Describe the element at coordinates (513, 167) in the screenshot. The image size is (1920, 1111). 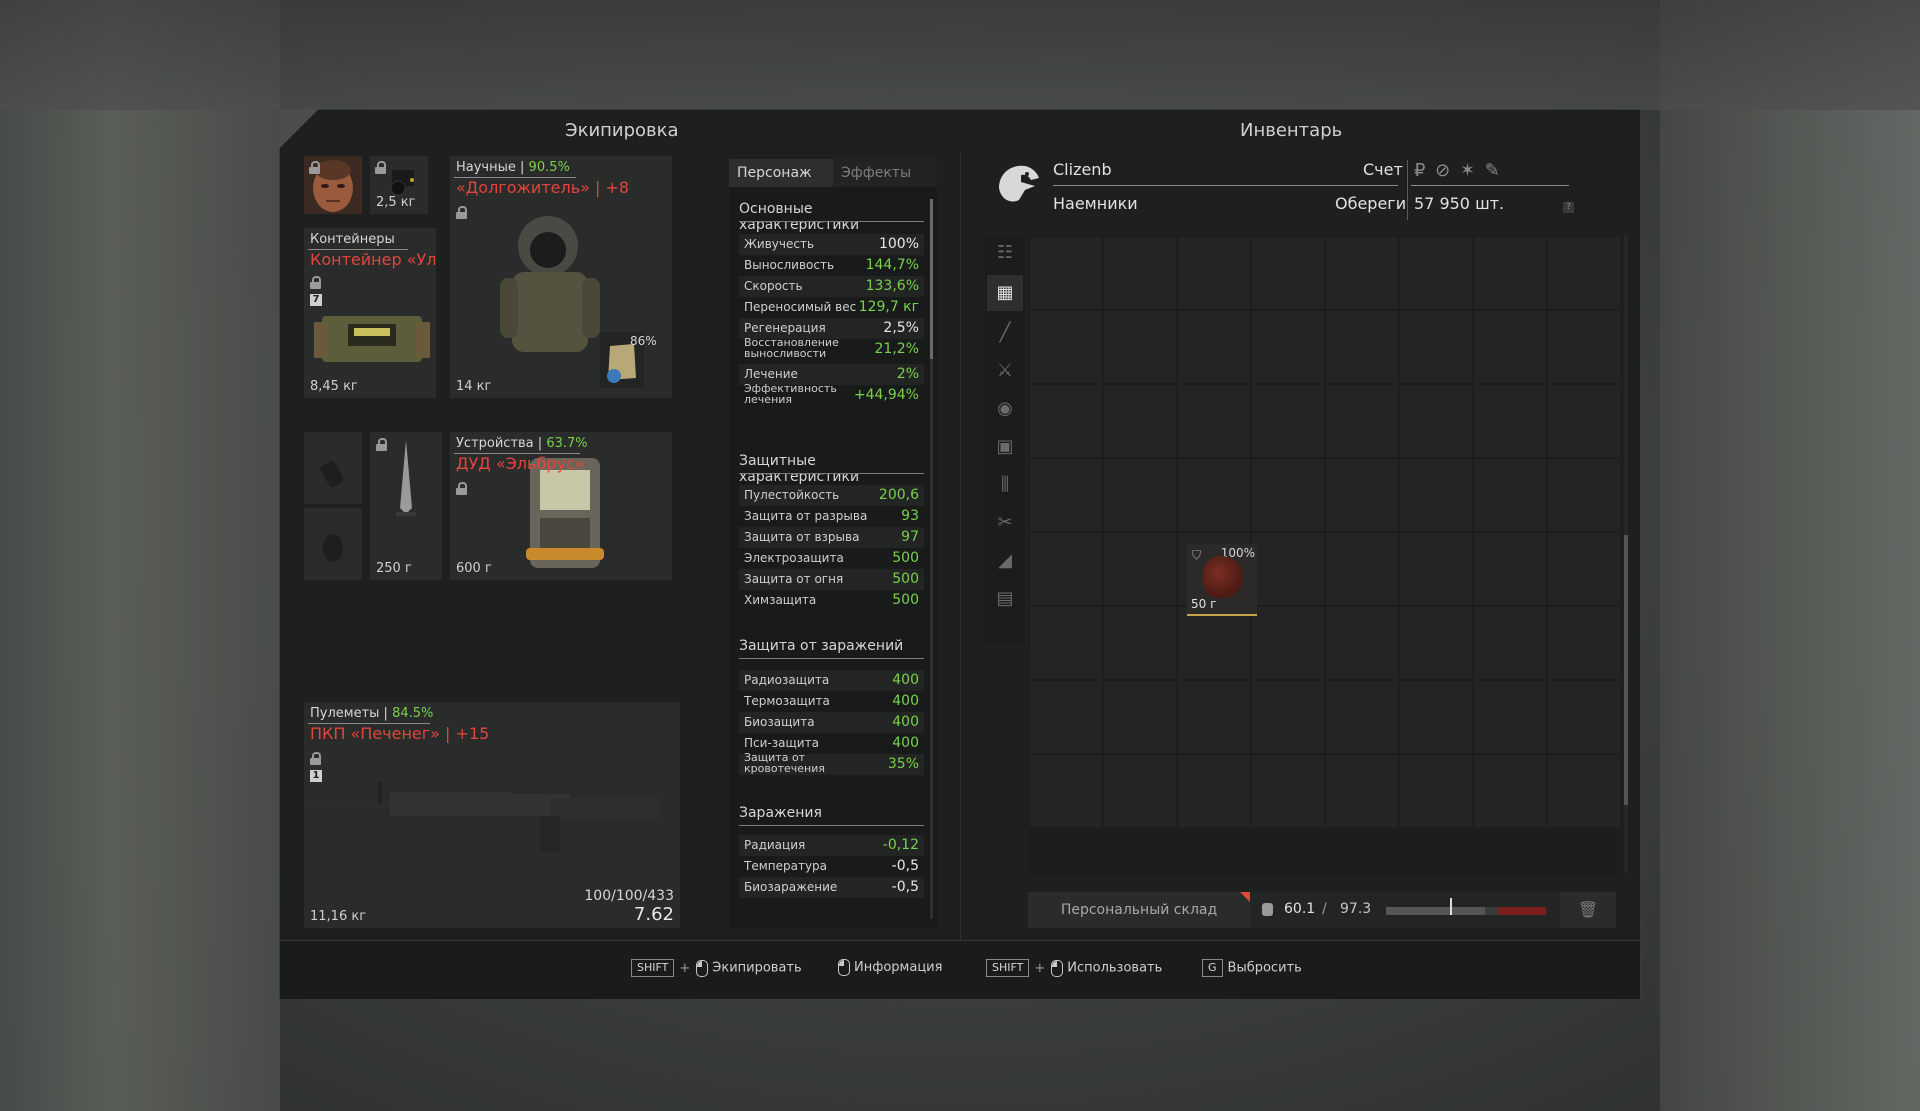
I see `armor-category: Научные | 90.5%` at that location.